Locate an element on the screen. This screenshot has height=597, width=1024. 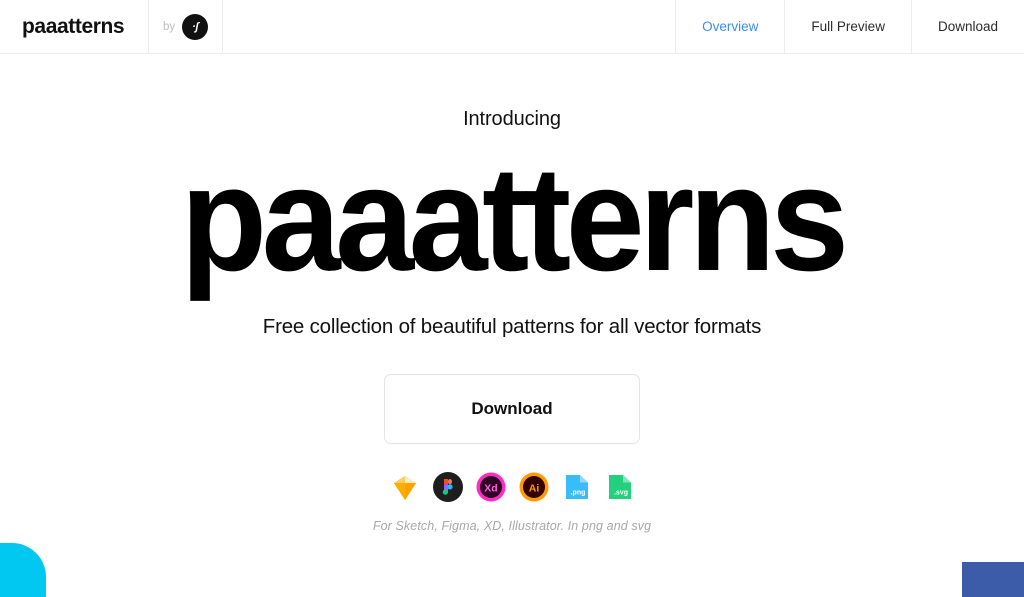
svg-text: .png is located at coordinates (577, 493).